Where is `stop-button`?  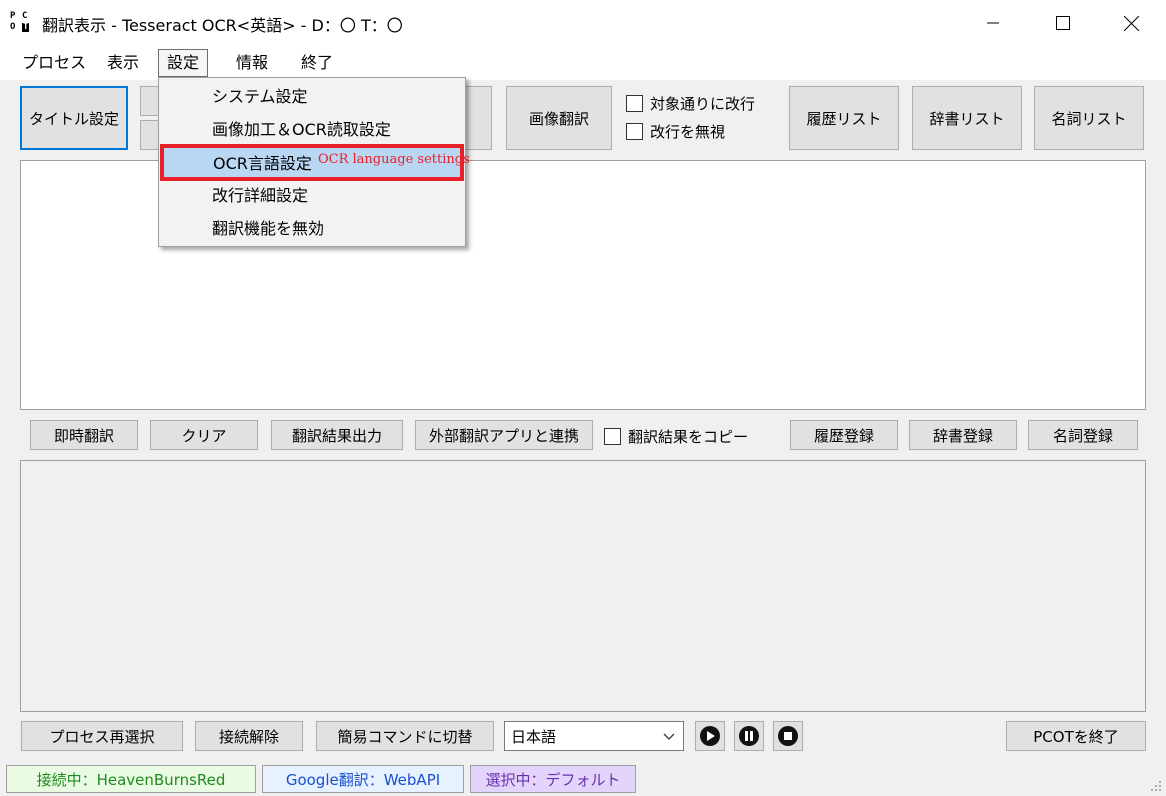
stop-button is located at coordinates (788, 736).